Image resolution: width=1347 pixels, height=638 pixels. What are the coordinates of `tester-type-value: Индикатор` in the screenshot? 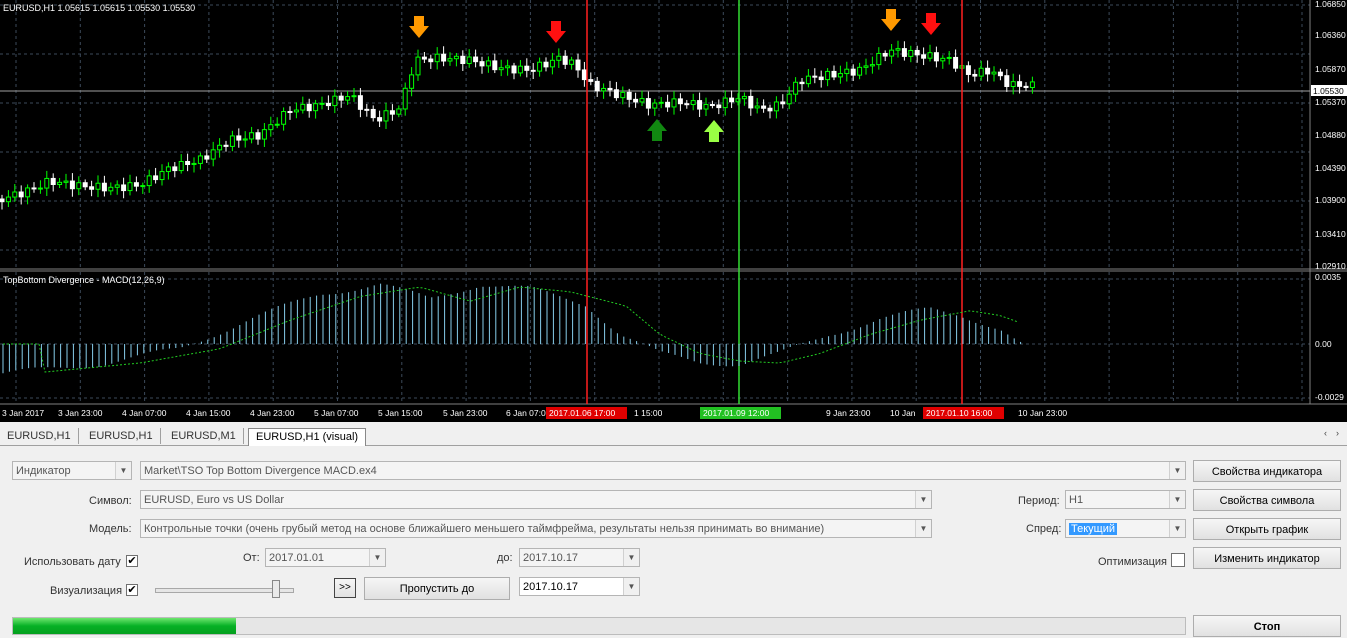 It's located at (43, 471).